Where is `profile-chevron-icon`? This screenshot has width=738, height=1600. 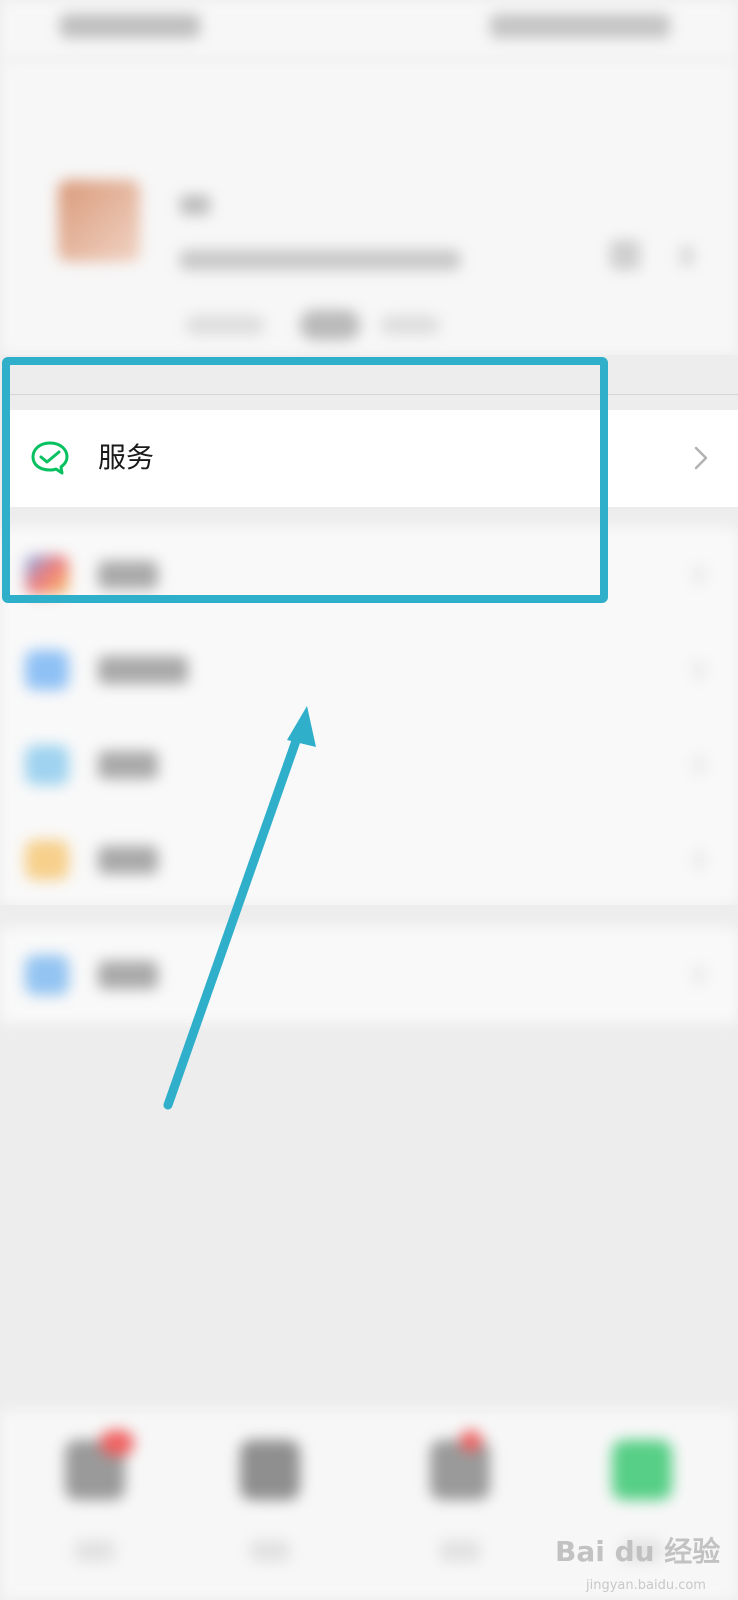 profile-chevron-icon is located at coordinates (687, 256).